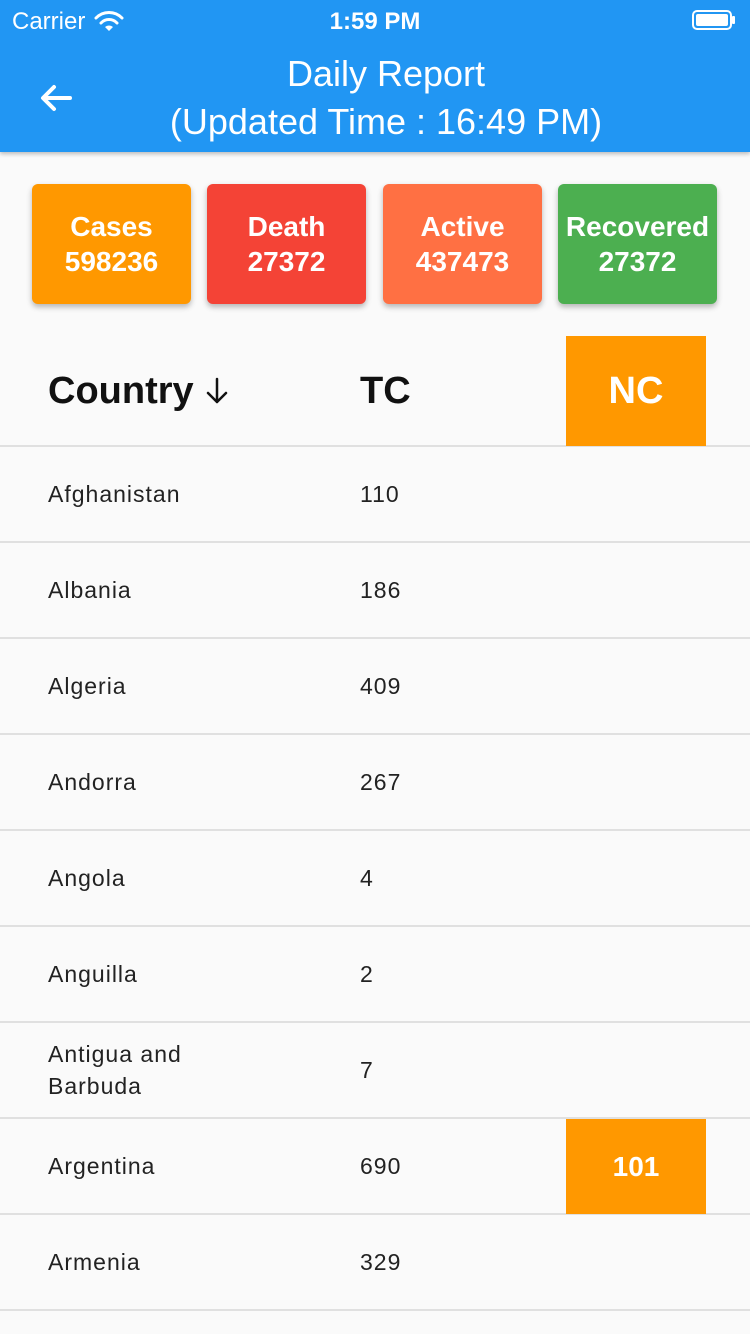 This screenshot has height=1334, width=750. I want to click on table-row: Angola 4, so click(375, 879).